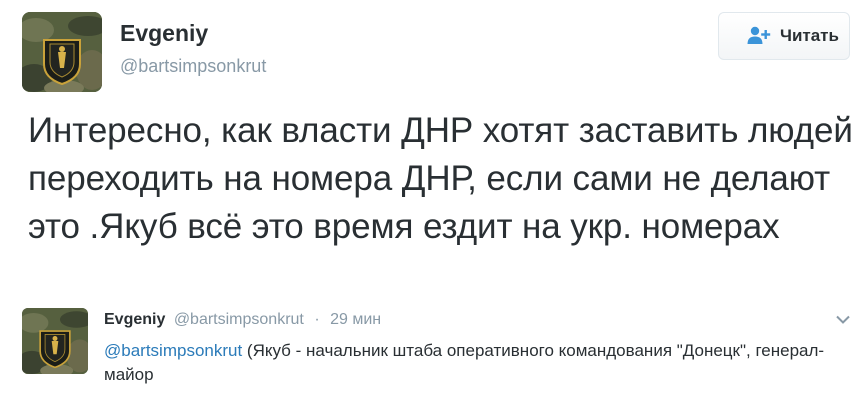 This screenshot has height=408, width=855. Describe the element at coordinates (239, 319) in the screenshot. I see `quoted-author-handle: @bartsimpsonkrut` at that location.